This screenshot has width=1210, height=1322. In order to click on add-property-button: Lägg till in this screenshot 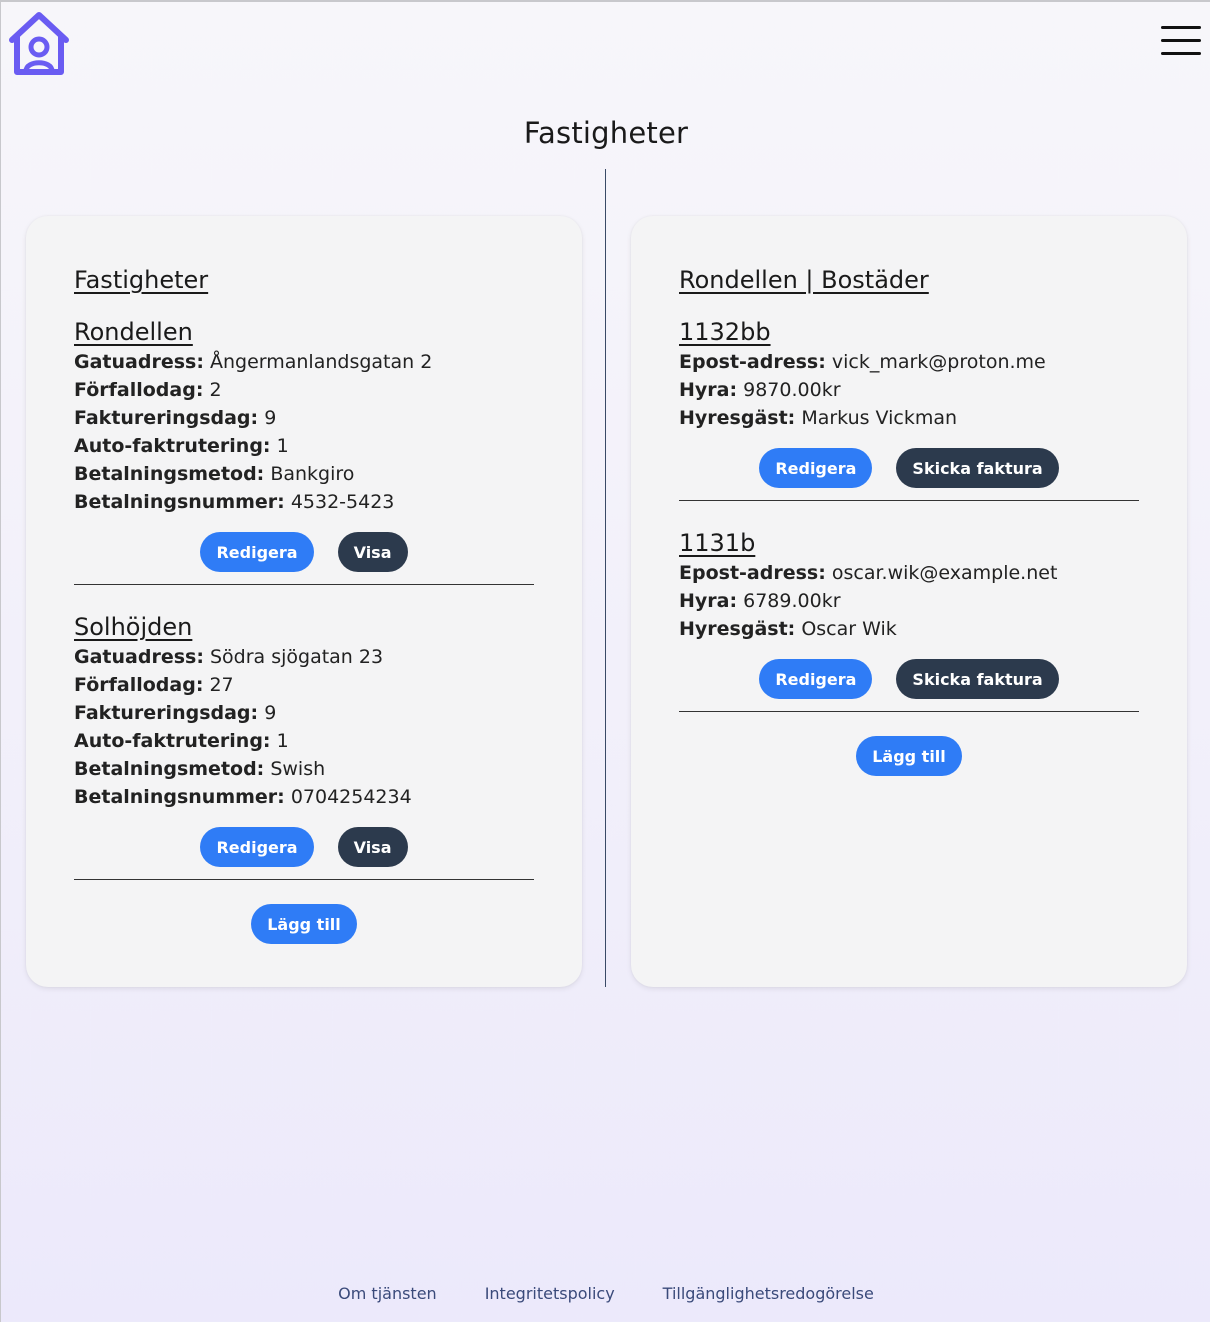, I will do `click(304, 924)`.